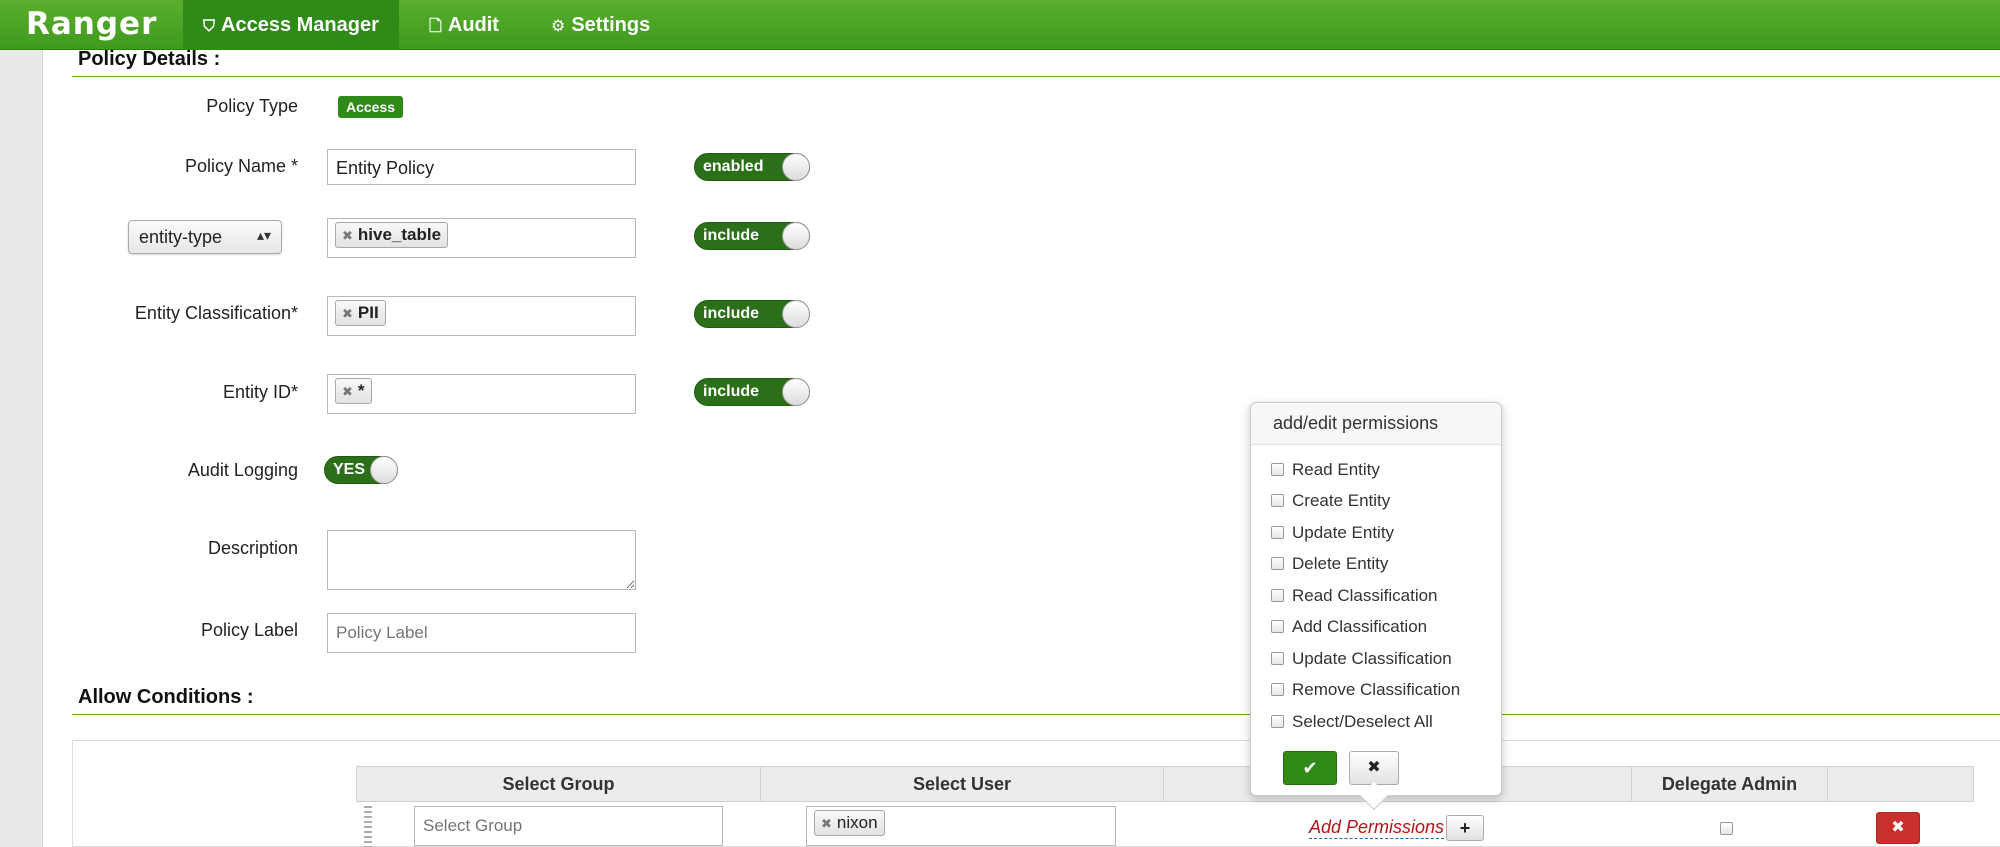  What do you see at coordinates (1325, 471) in the screenshot?
I see `perm-option-read-entity: Read Entity` at bounding box center [1325, 471].